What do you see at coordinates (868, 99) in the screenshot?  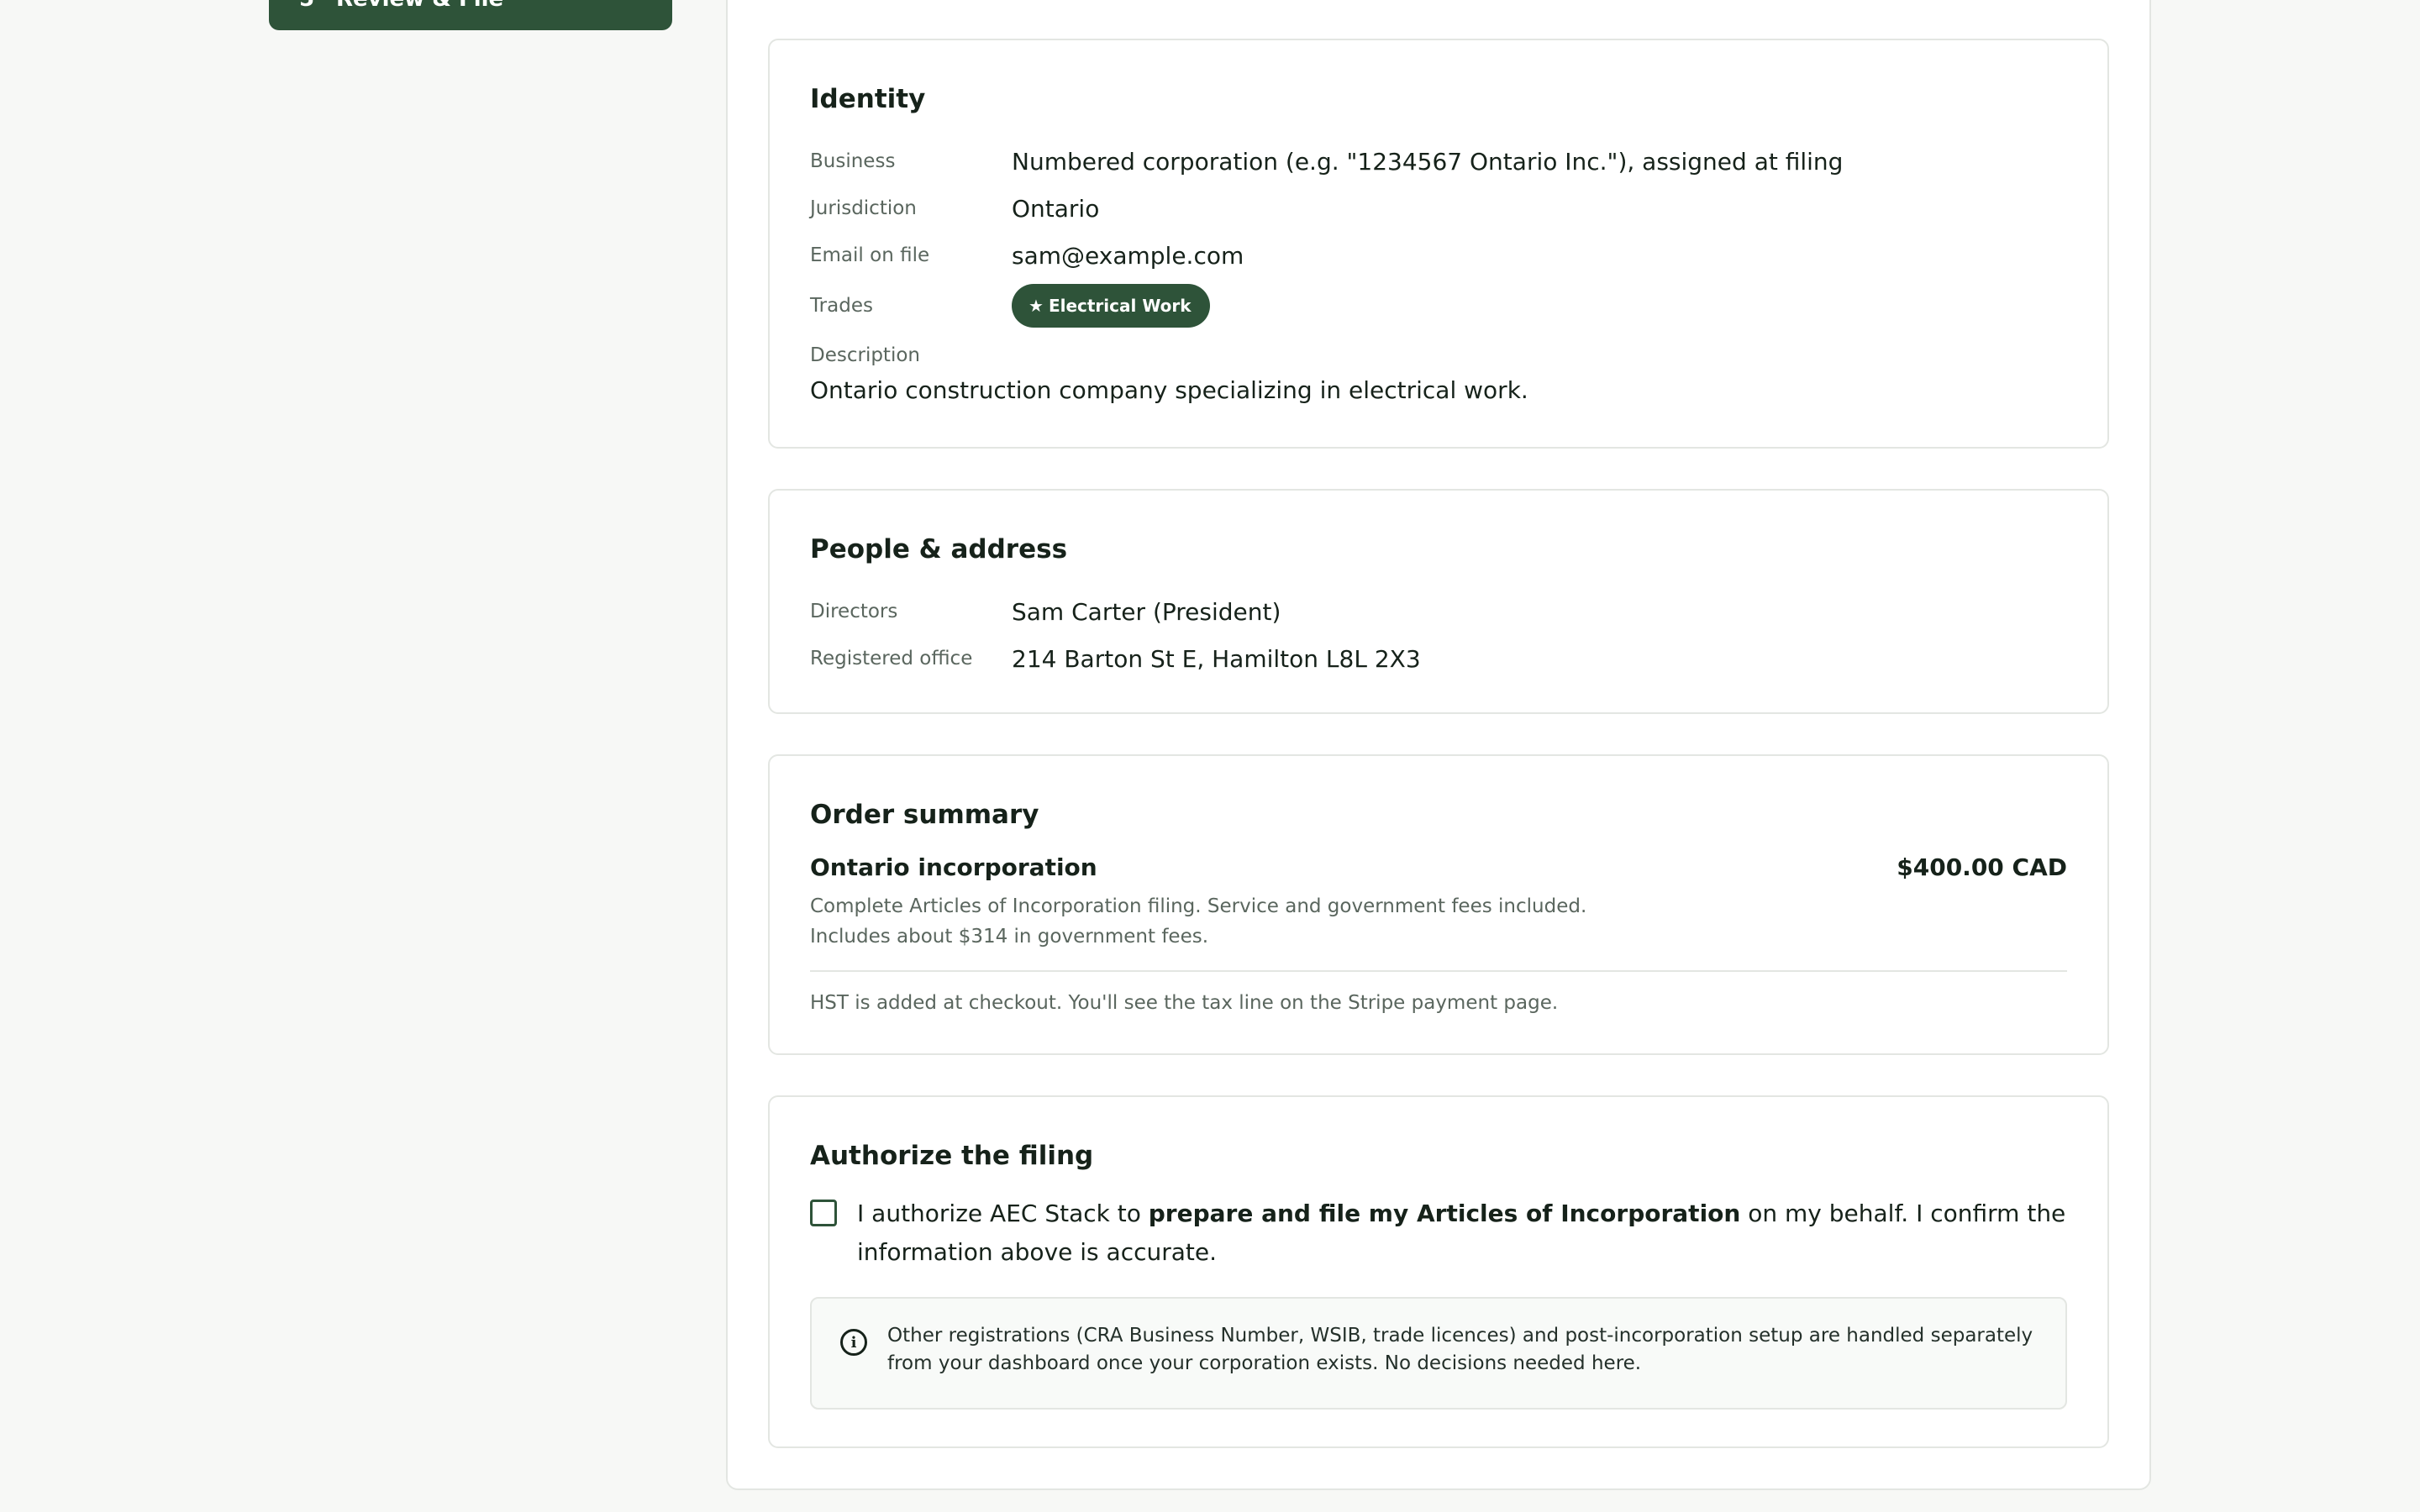 I see `identity-title: Identity` at bounding box center [868, 99].